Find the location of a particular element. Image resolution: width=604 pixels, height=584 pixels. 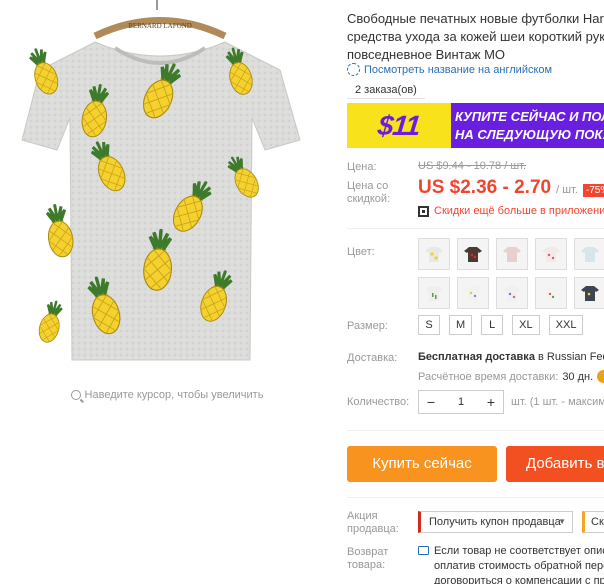

color-swatch-lemon is located at coordinates (473, 293).